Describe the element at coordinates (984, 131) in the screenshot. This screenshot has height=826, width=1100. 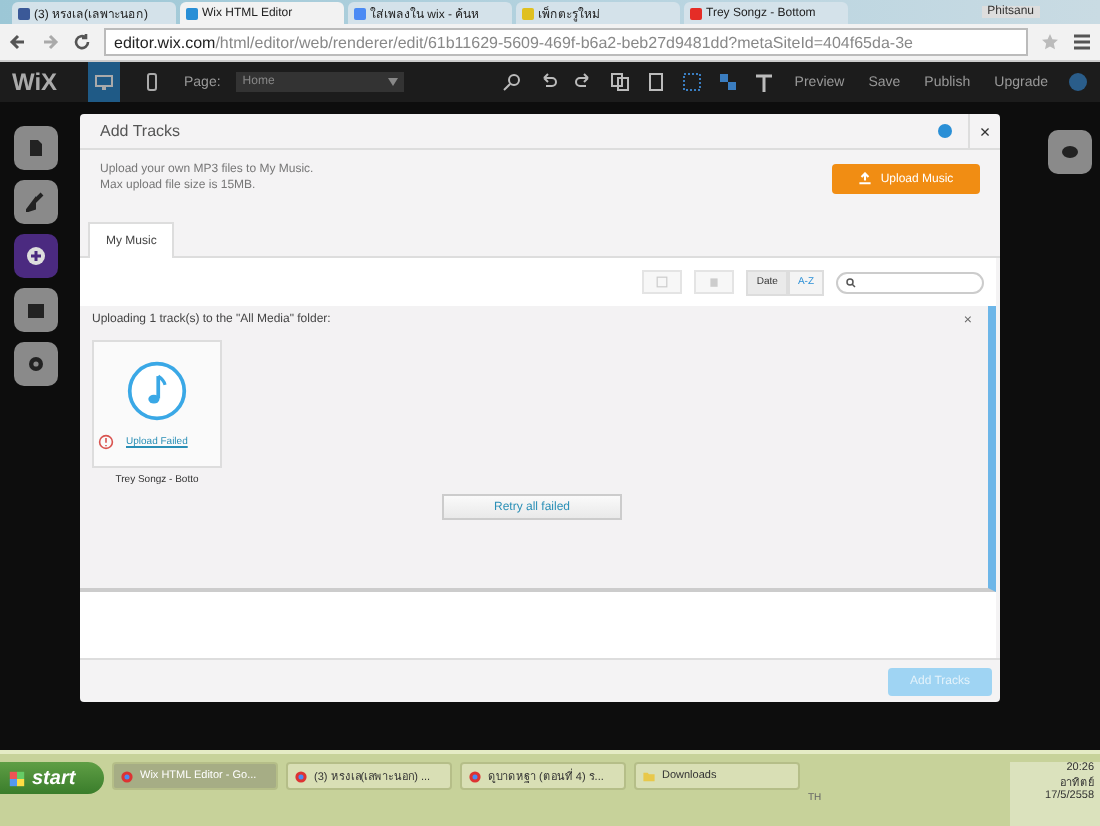
I see `close-button: ×` at that location.